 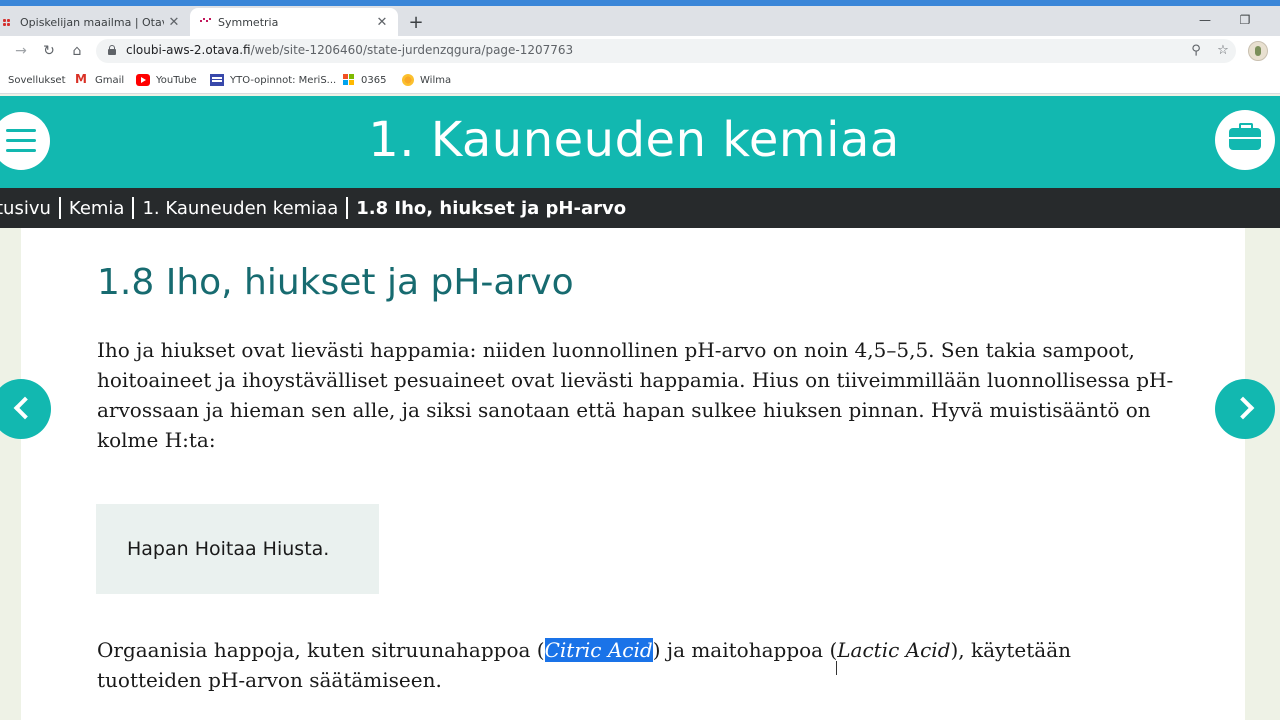 I want to click on chevron-right-icon, so click(x=1243, y=408).